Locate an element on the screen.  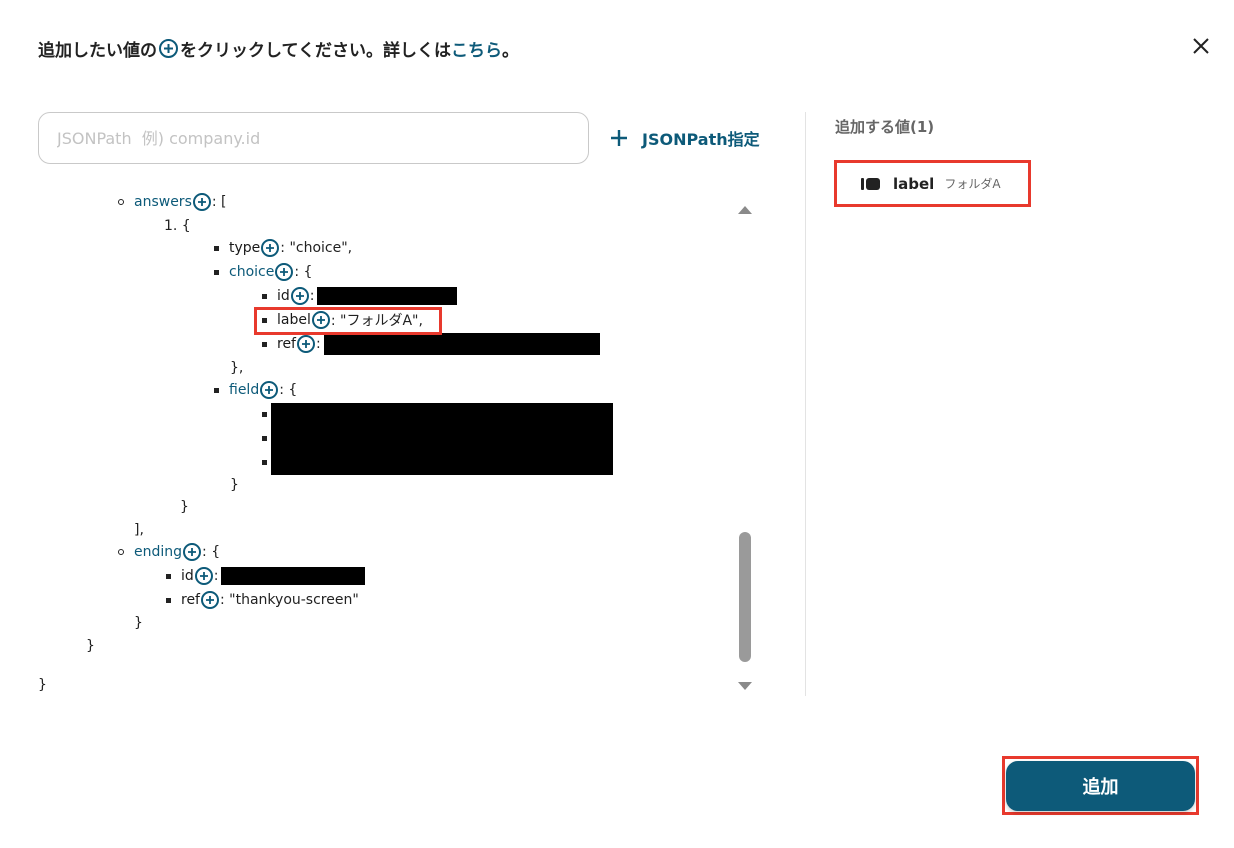
tree-row-type: type : "choice", is located at coordinates (283, 248).